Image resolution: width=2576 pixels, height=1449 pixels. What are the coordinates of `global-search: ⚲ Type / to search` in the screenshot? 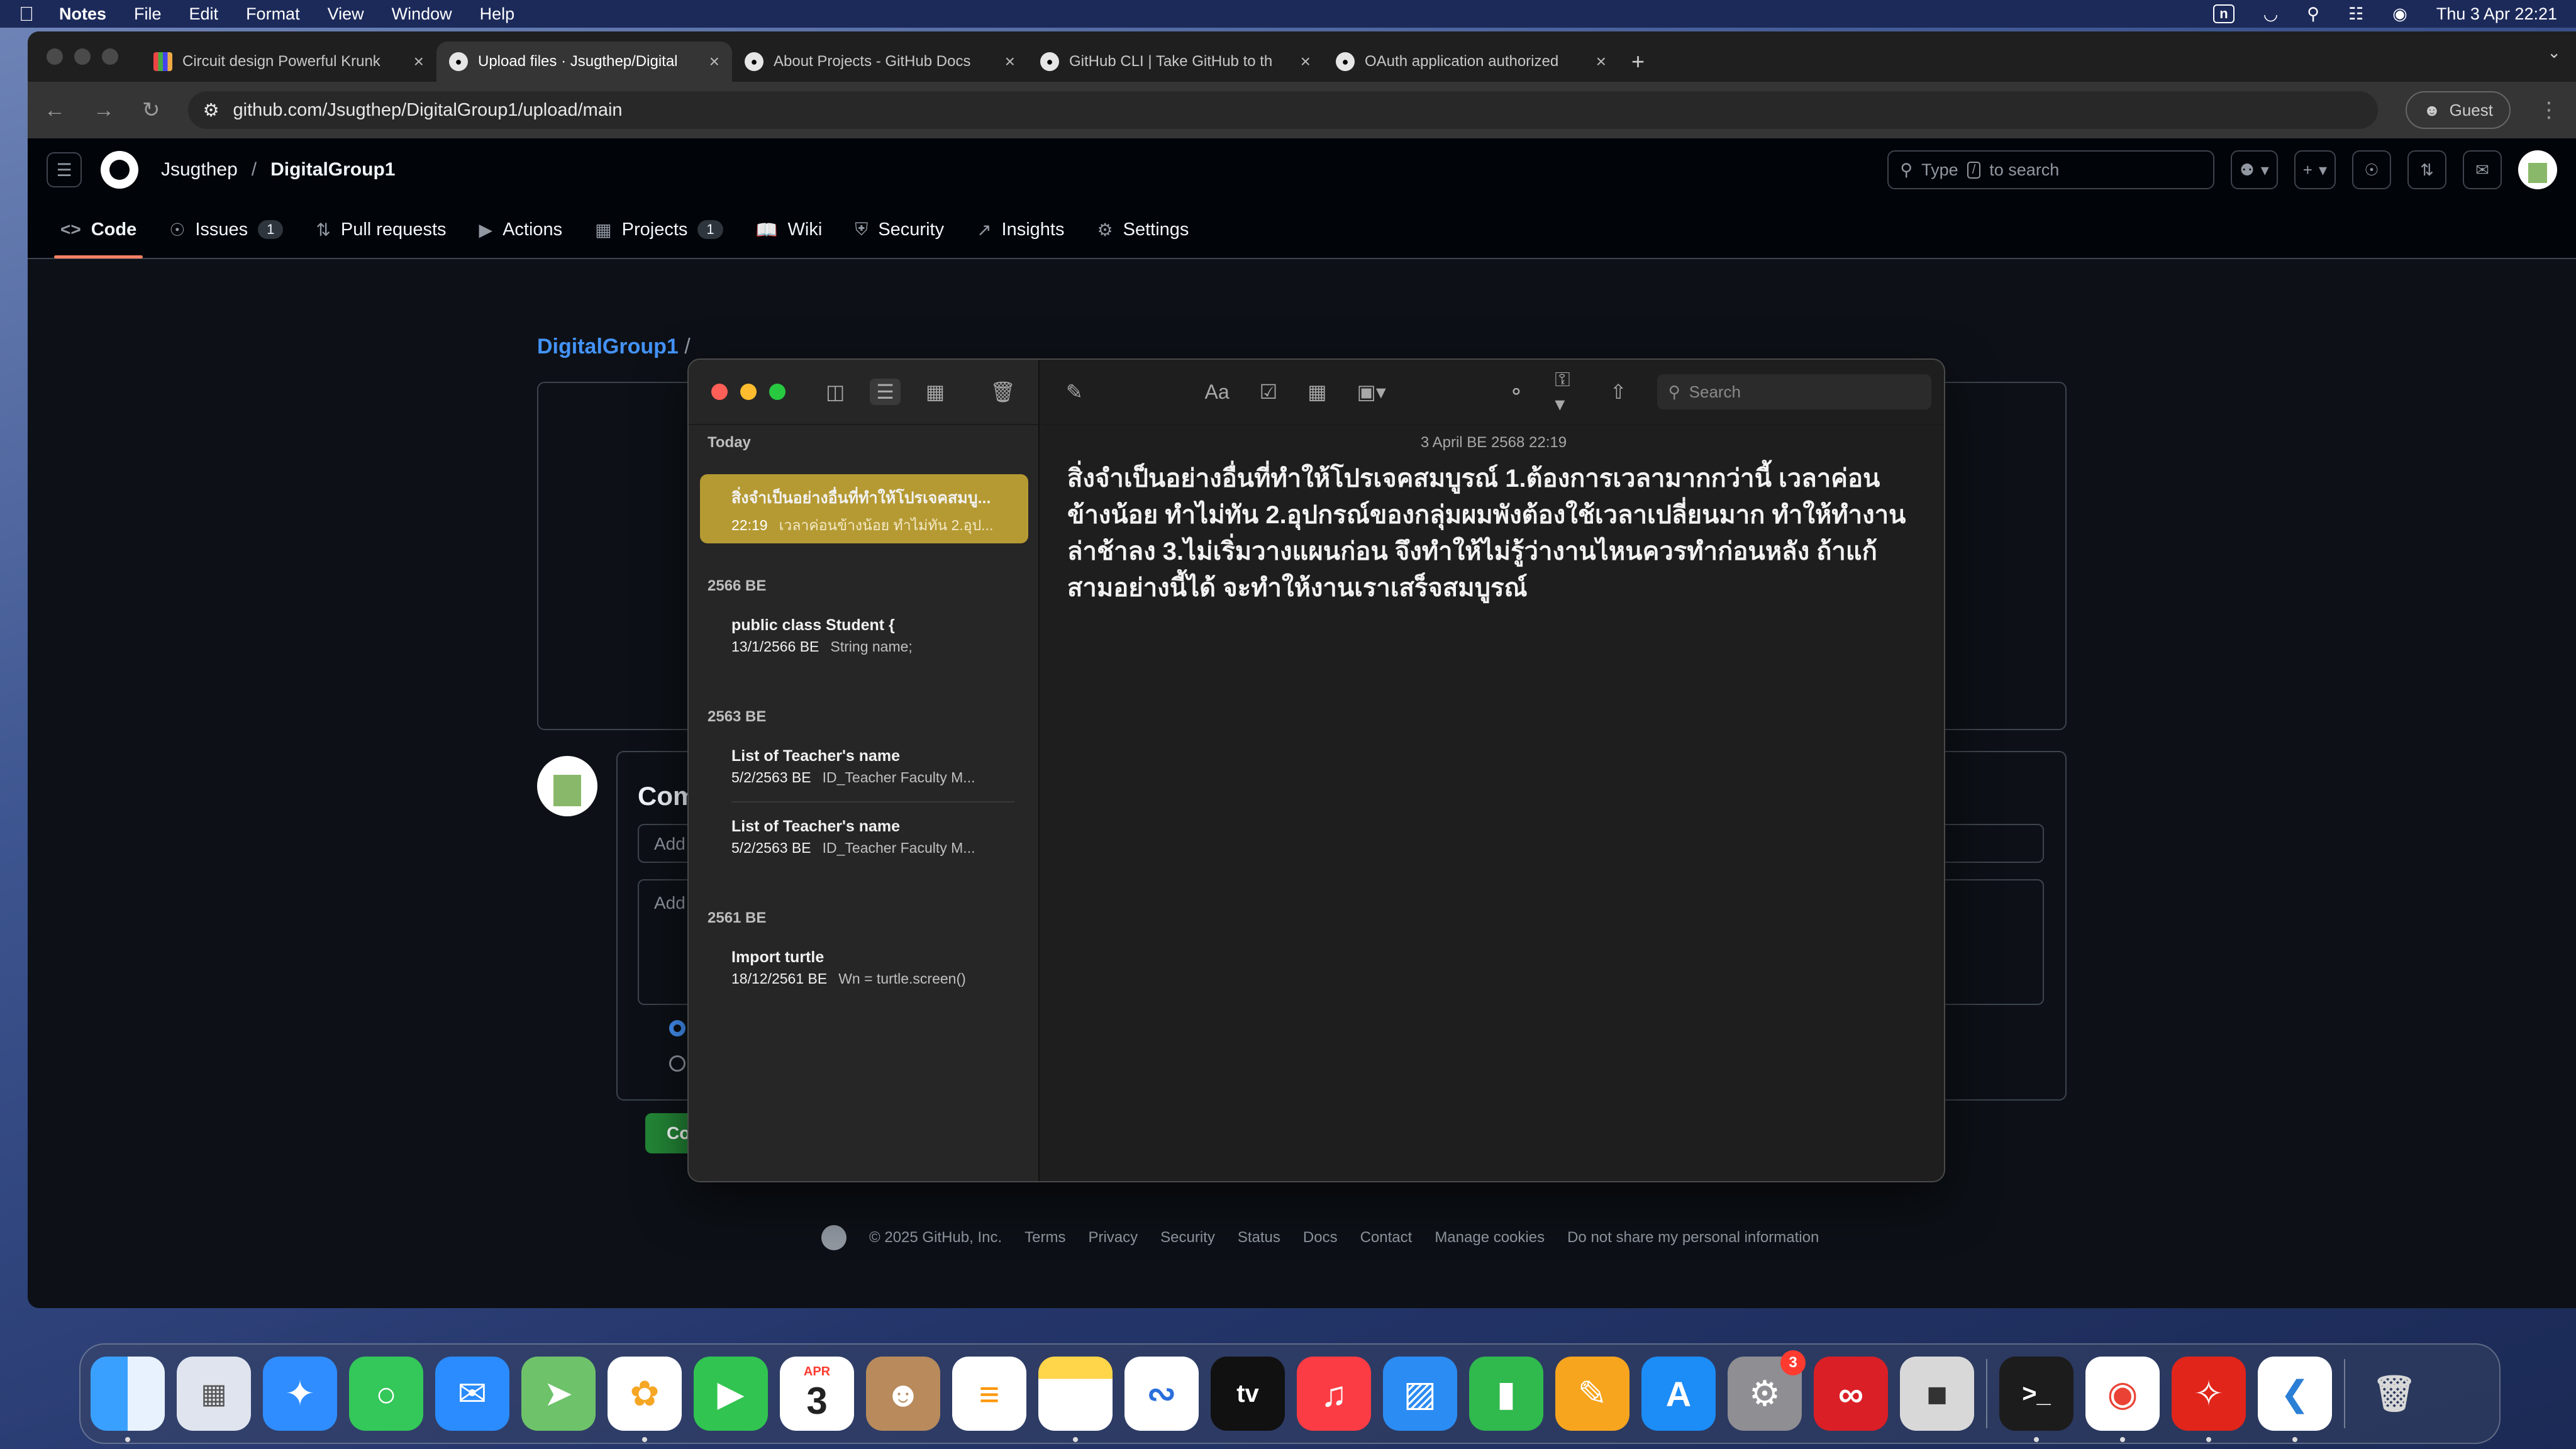 It's located at (2051, 169).